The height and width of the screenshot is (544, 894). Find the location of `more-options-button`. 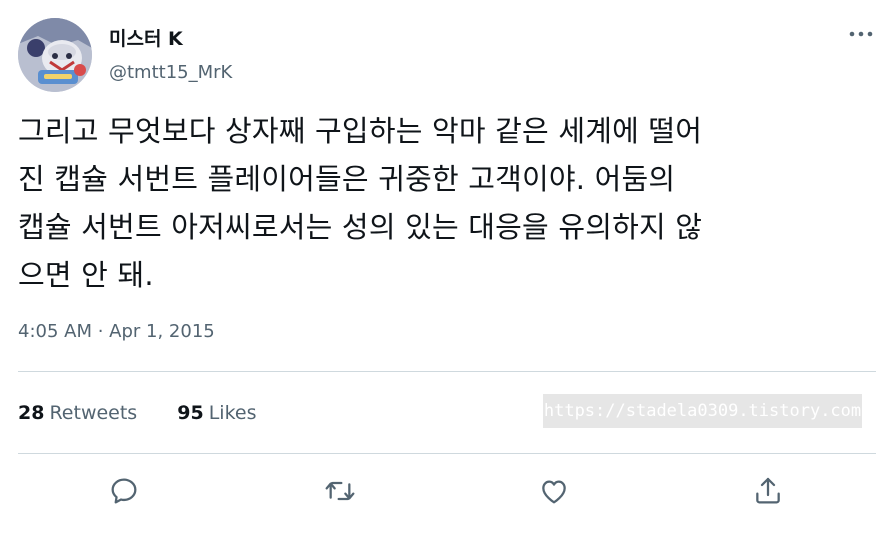

more-options-button is located at coordinates (862, 34).